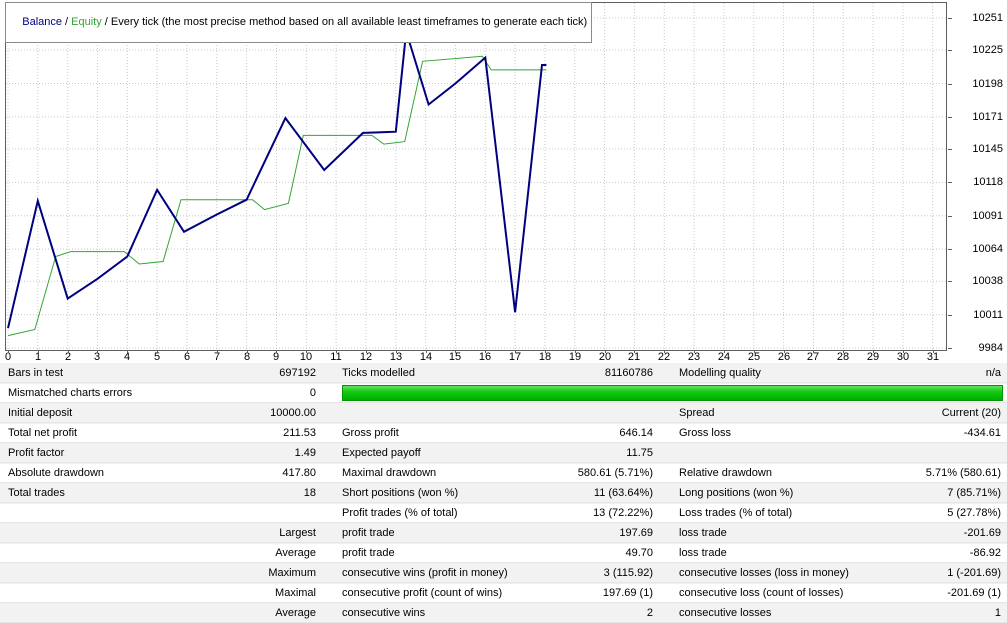  What do you see at coordinates (545, 357) in the screenshot?
I see `x-axis-label: 18` at bounding box center [545, 357].